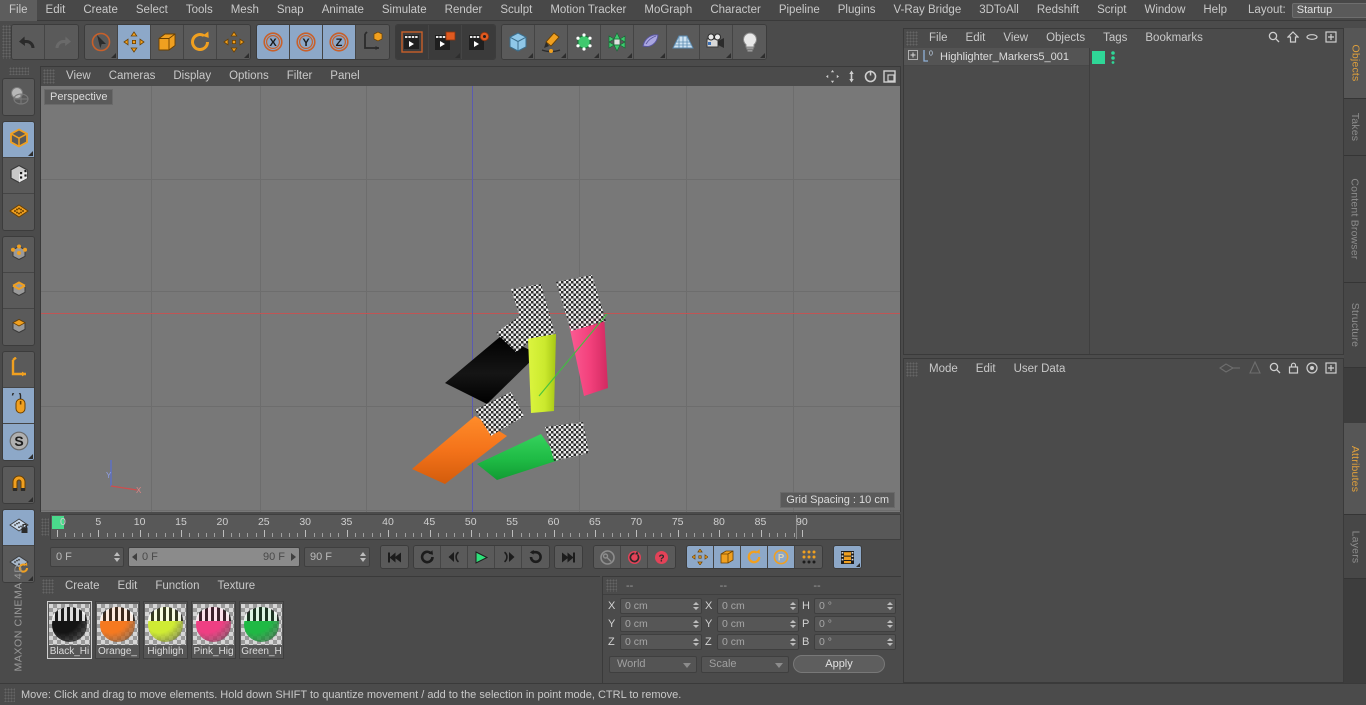  What do you see at coordinates (611, 585) in the screenshot?
I see `coordinates-grip` at bounding box center [611, 585].